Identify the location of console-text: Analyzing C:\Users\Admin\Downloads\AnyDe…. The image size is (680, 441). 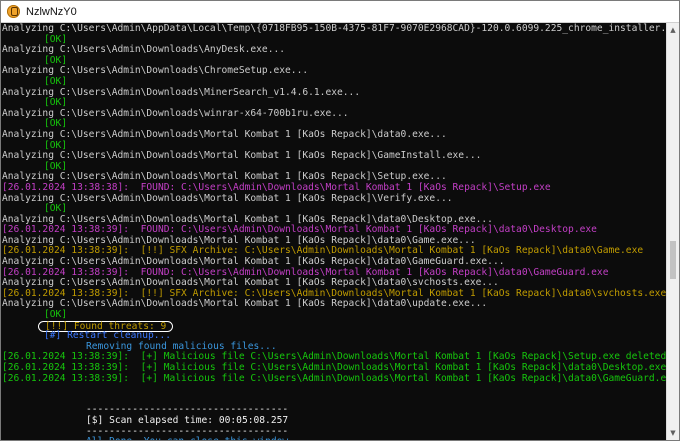
(144, 50).